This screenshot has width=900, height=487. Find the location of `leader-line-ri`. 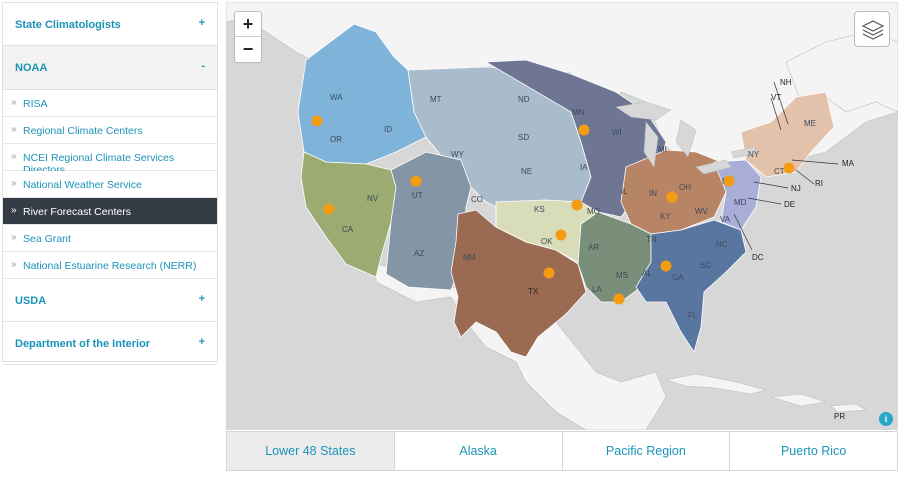

leader-line-ri is located at coordinates (805, 177).